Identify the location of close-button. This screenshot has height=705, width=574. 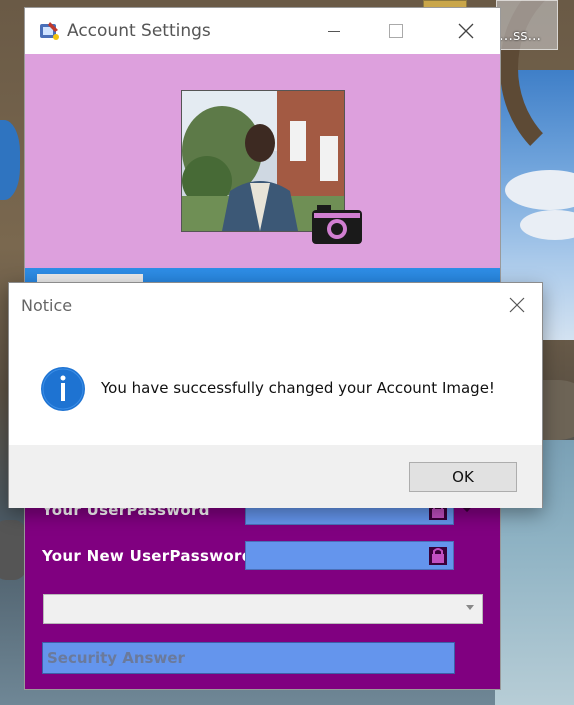
(466, 31).